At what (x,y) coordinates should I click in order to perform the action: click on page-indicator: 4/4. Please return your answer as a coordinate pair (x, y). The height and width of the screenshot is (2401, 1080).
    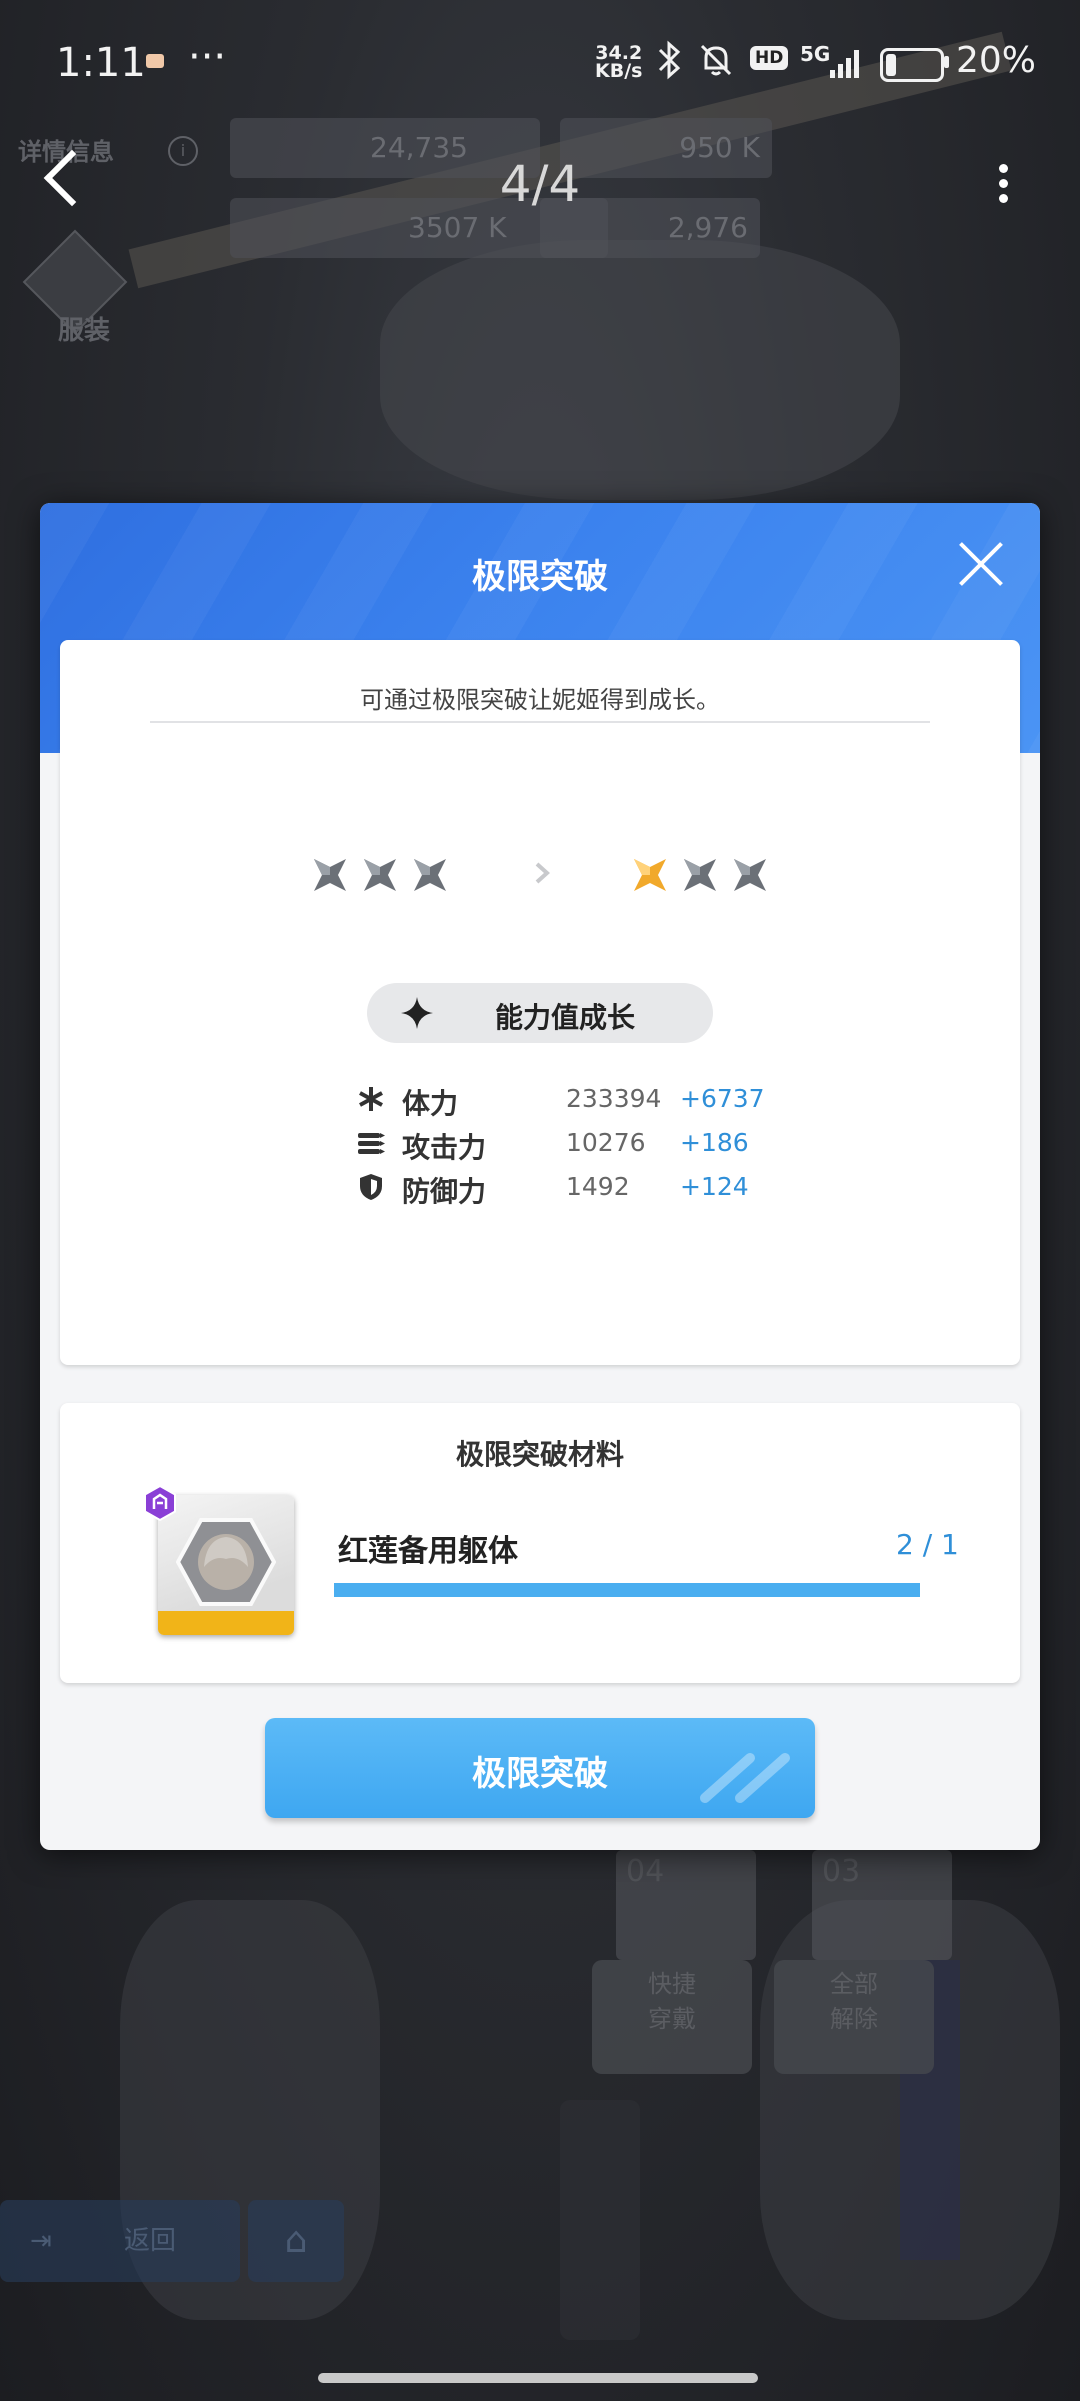
    Looking at the image, I should click on (540, 184).